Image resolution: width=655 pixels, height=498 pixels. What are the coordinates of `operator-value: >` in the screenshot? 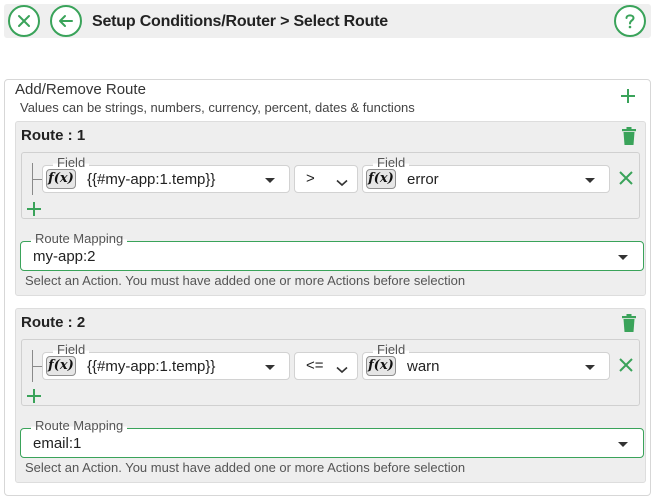 It's located at (310, 178).